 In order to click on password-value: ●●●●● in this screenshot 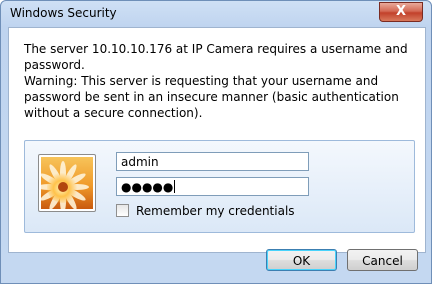, I will do `click(147, 187)`.